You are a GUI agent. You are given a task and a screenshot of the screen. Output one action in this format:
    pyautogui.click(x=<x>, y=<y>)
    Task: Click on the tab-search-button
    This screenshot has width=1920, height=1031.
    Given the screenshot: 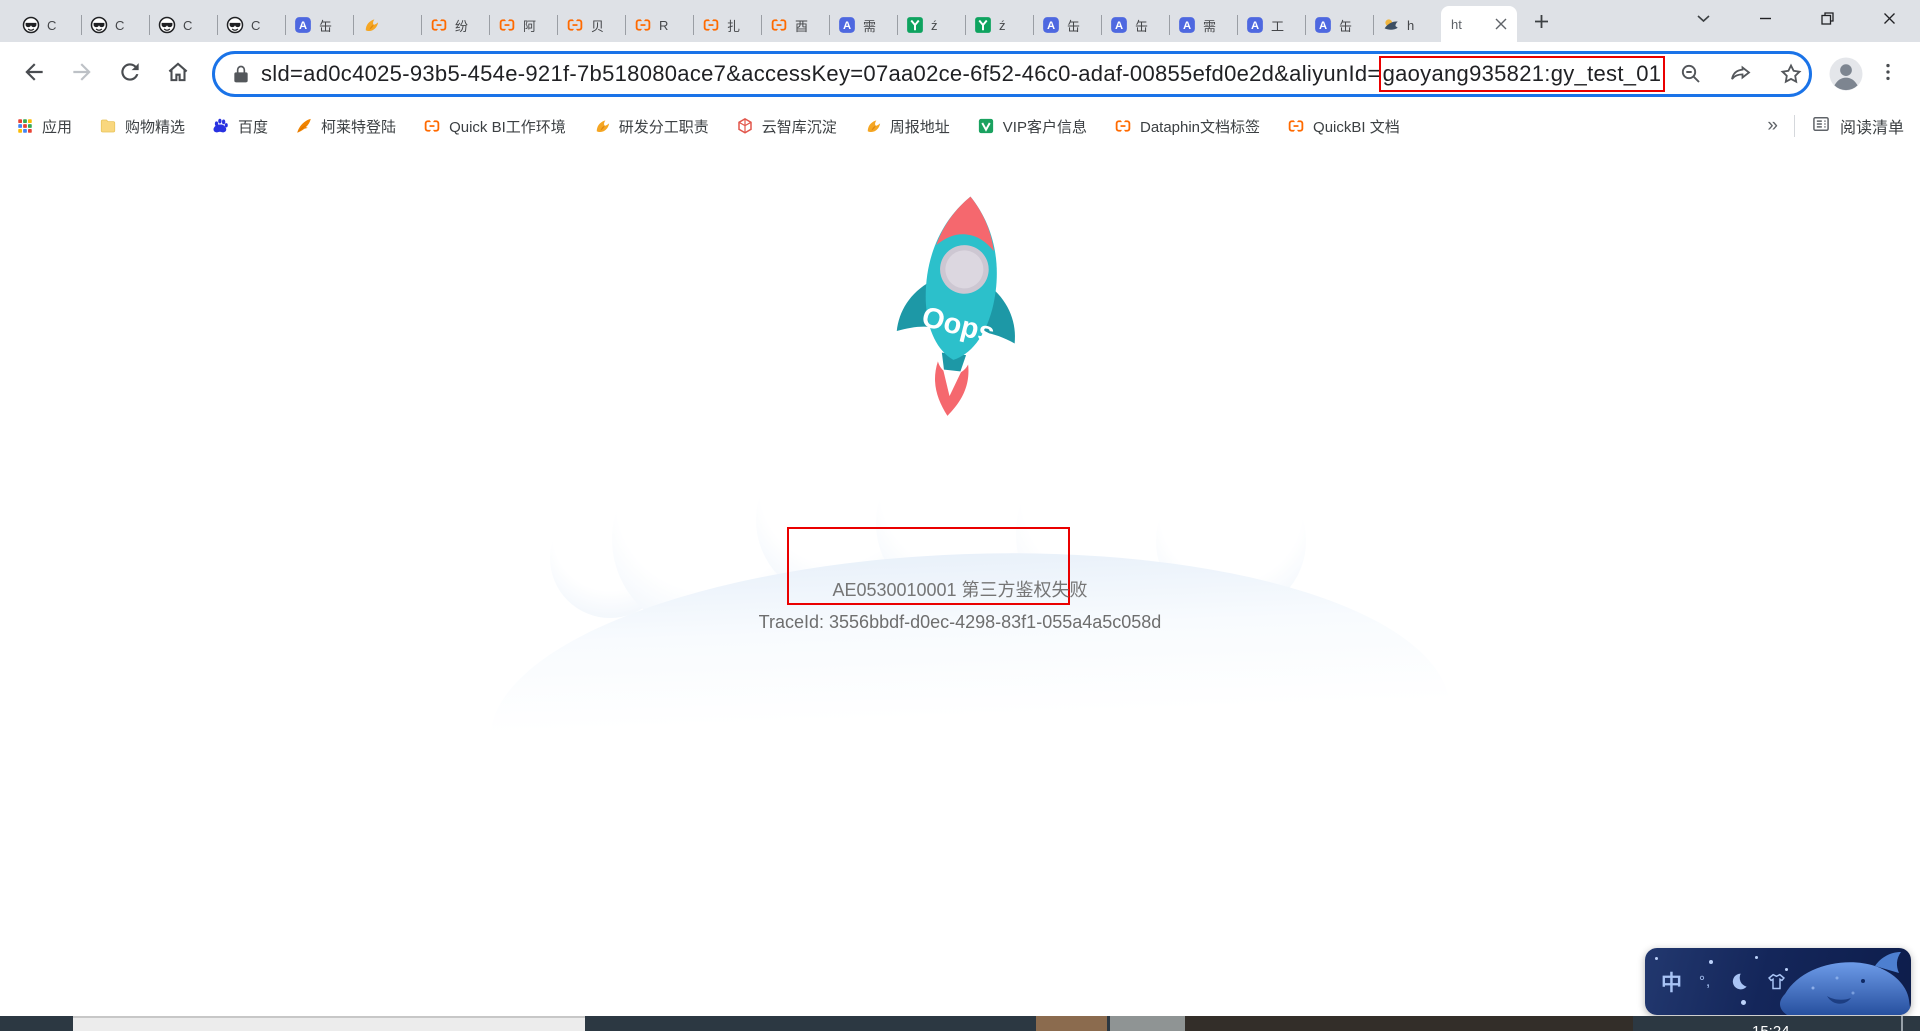 What is the action you would take?
    pyautogui.click(x=1703, y=21)
    